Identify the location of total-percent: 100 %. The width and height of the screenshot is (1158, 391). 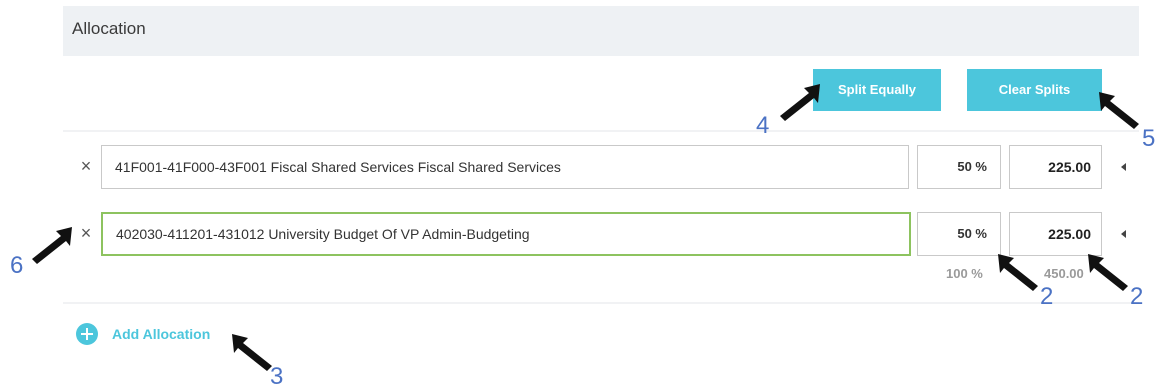
(964, 273).